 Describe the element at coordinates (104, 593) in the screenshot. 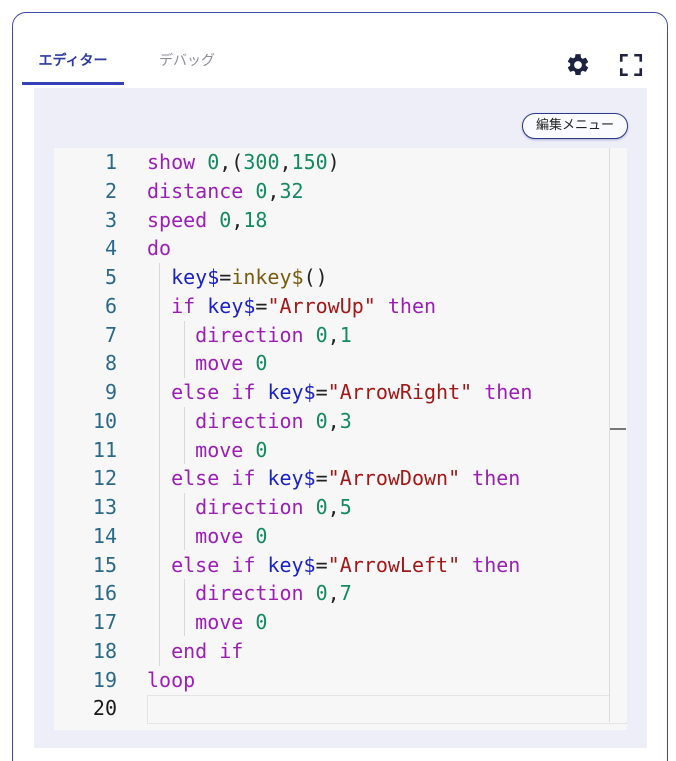

I see `line-number: 16` at that location.